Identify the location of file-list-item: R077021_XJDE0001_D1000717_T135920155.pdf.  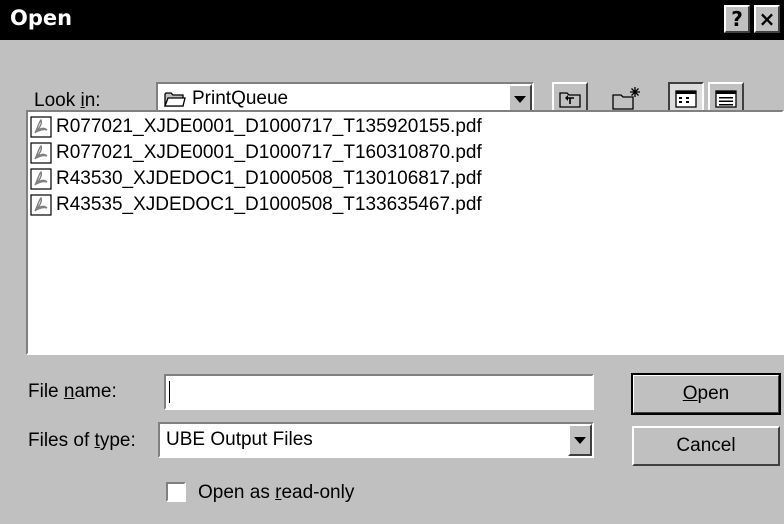
(406, 127).